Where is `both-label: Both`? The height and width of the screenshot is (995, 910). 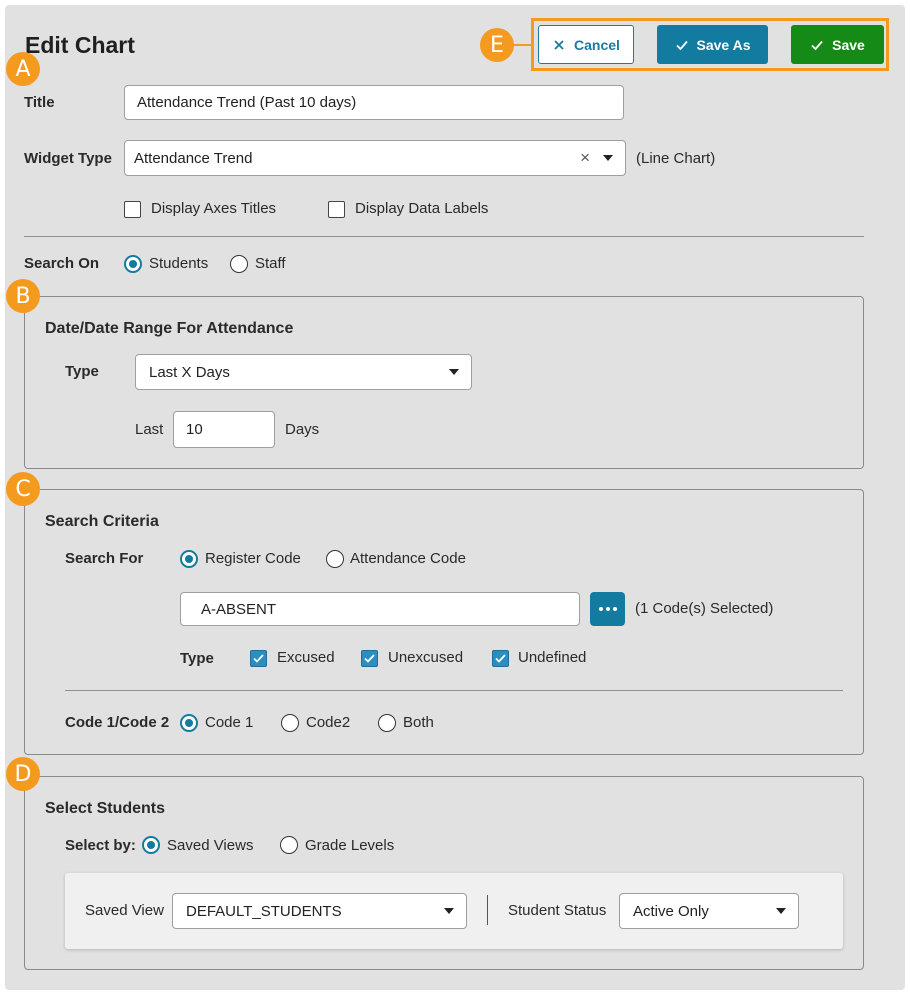 both-label: Both is located at coordinates (418, 722).